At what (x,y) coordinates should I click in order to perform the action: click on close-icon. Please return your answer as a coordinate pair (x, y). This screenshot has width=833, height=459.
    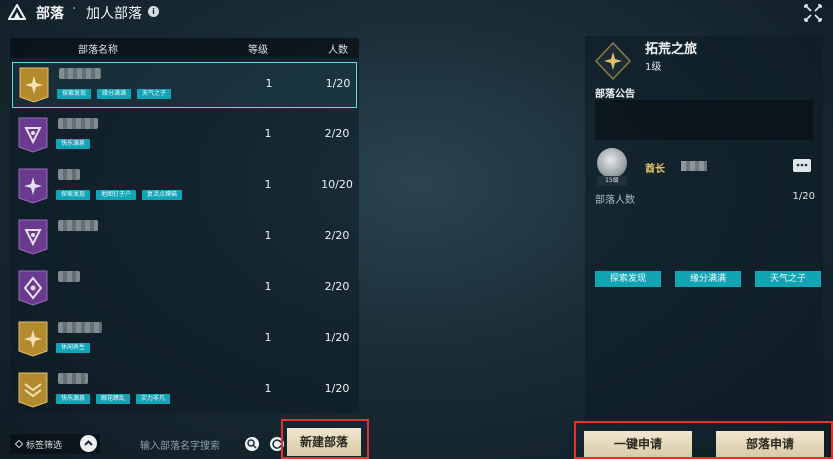
    Looking at the image, I should click on (813, 13).